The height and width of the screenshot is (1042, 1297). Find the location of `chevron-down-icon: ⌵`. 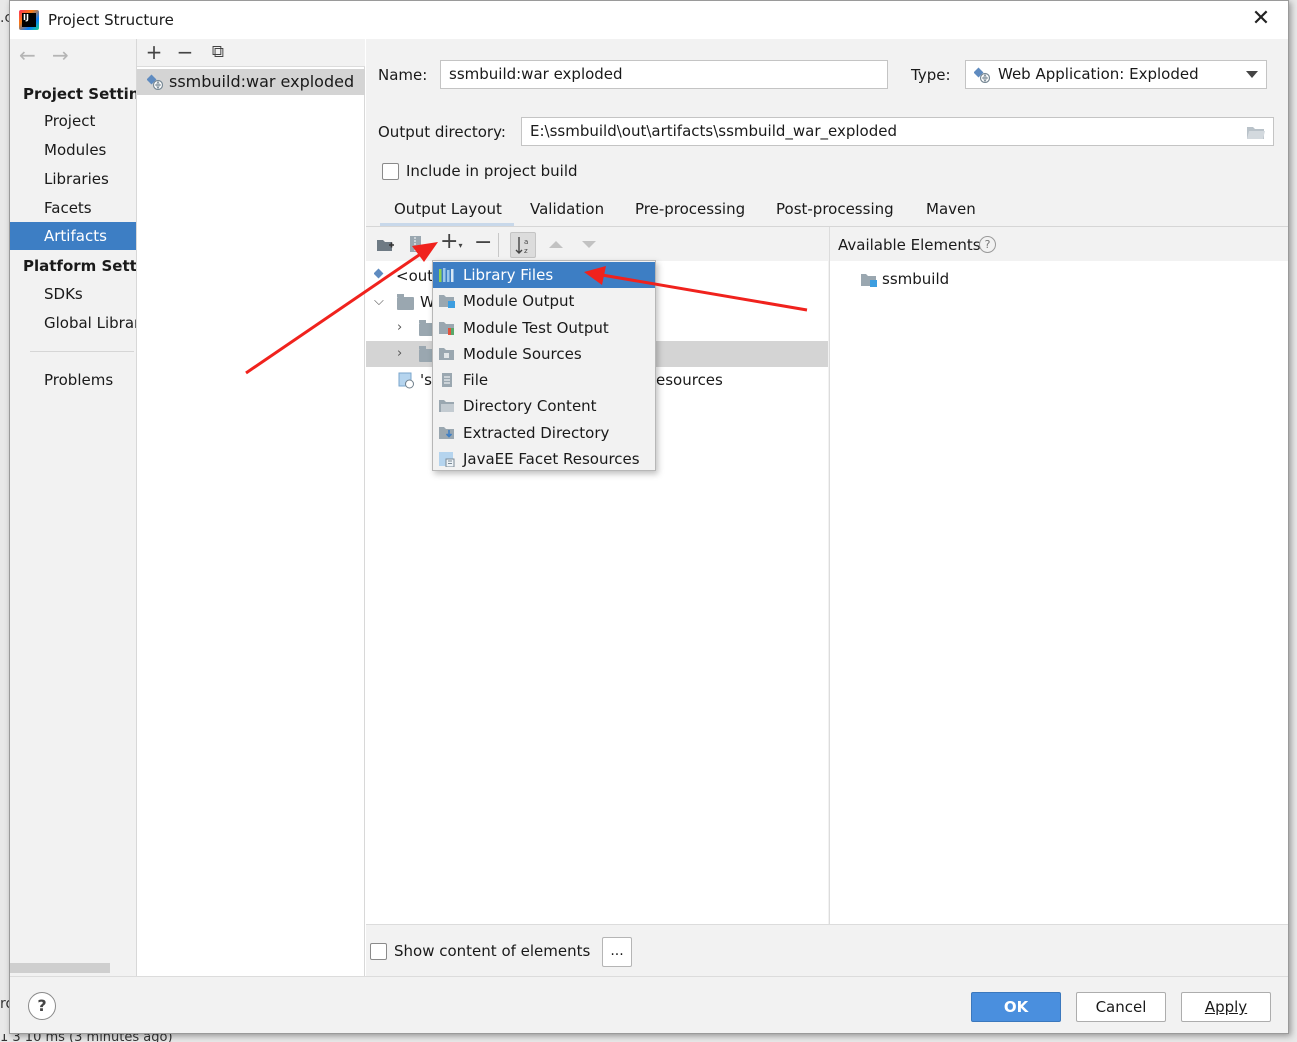

chevron-down-icon: ⌵ is located at coordinates (379, 302).